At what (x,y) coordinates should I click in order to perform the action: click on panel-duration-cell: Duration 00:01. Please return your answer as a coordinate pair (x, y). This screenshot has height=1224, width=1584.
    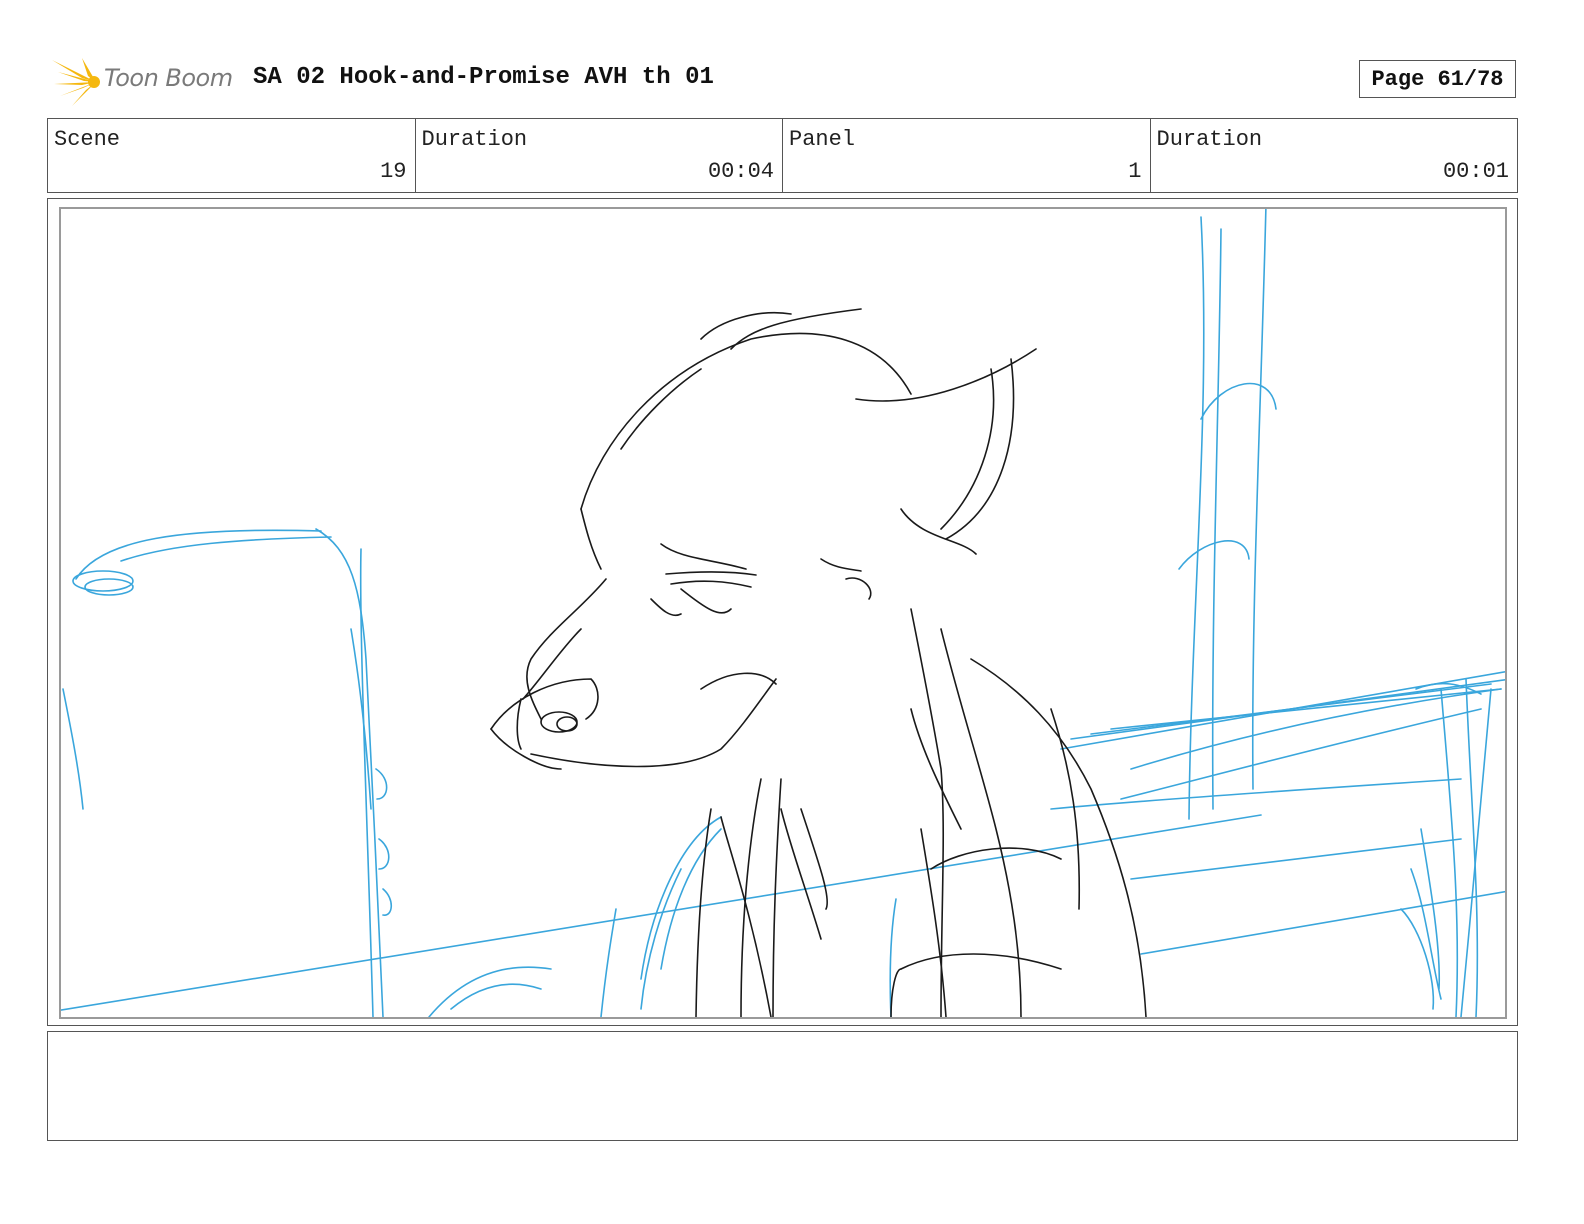
    Looking at the image, I should click on (1334, 155).